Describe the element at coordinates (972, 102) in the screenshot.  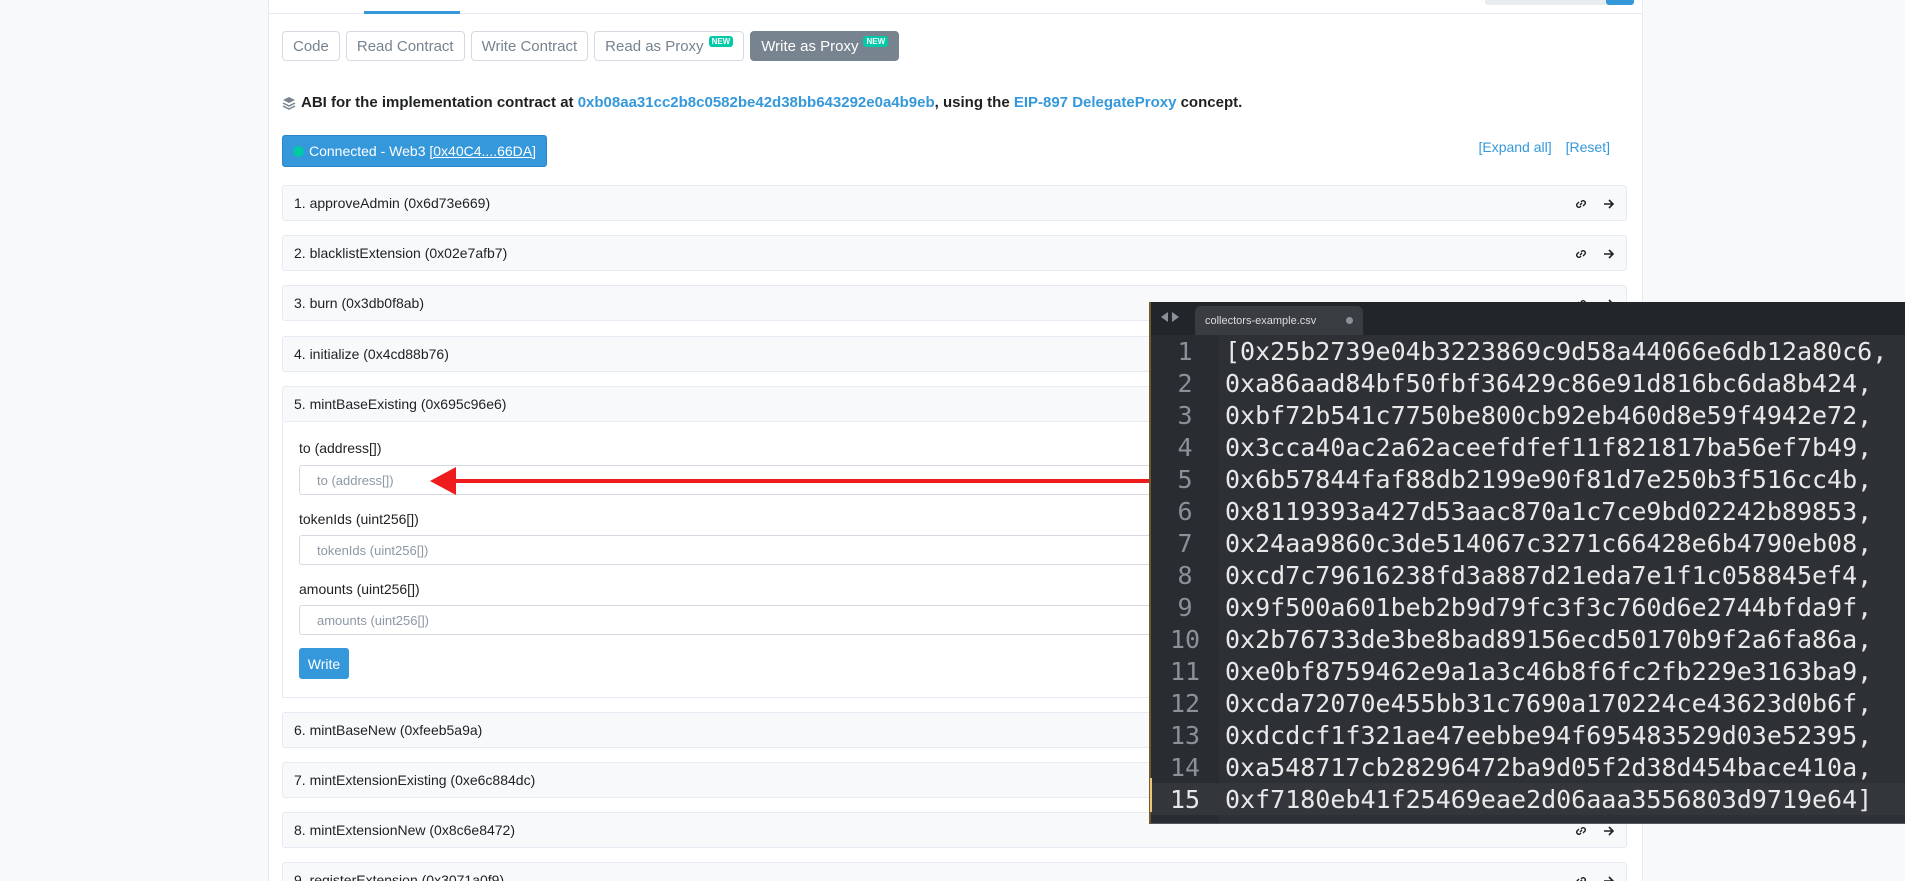
I see `abi-middle: , using the` at that location.